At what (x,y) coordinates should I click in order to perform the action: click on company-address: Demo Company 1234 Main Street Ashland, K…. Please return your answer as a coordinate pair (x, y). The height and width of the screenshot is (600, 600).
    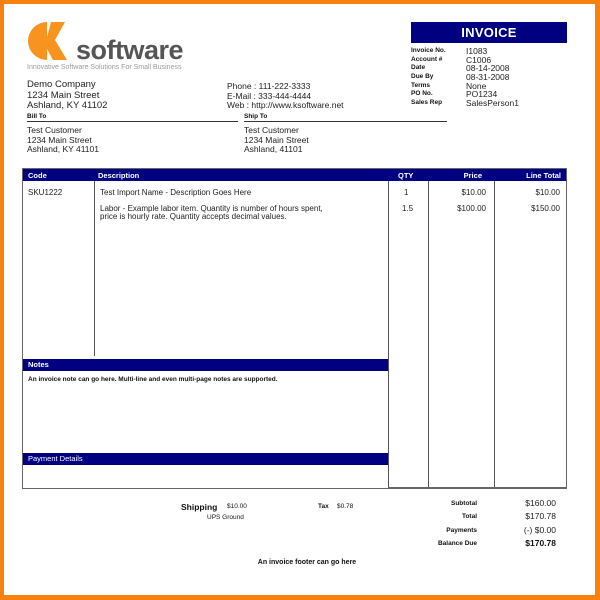
    Looking at the image, I should click on (67, 95).